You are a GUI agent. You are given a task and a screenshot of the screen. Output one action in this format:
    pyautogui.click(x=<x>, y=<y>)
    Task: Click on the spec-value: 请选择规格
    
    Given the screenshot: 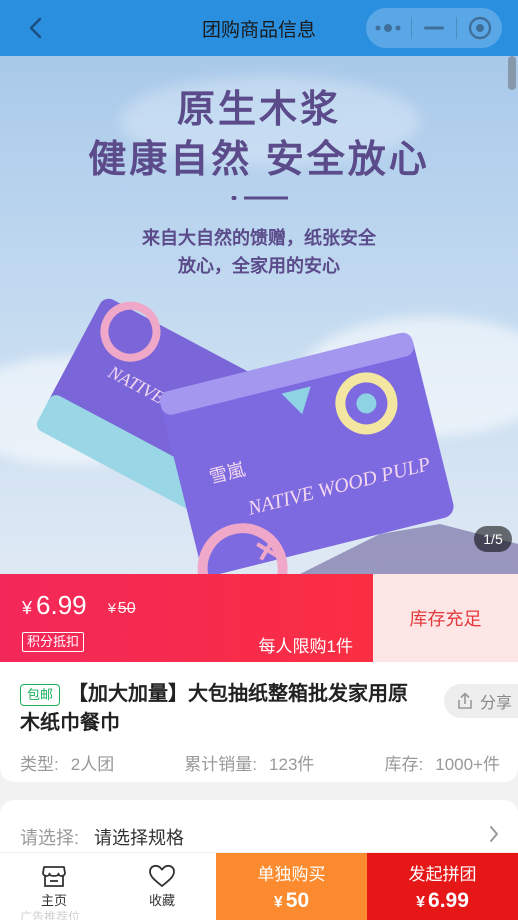 What is the action you would take?
    pyautogui.click(x=139, y=838)
    